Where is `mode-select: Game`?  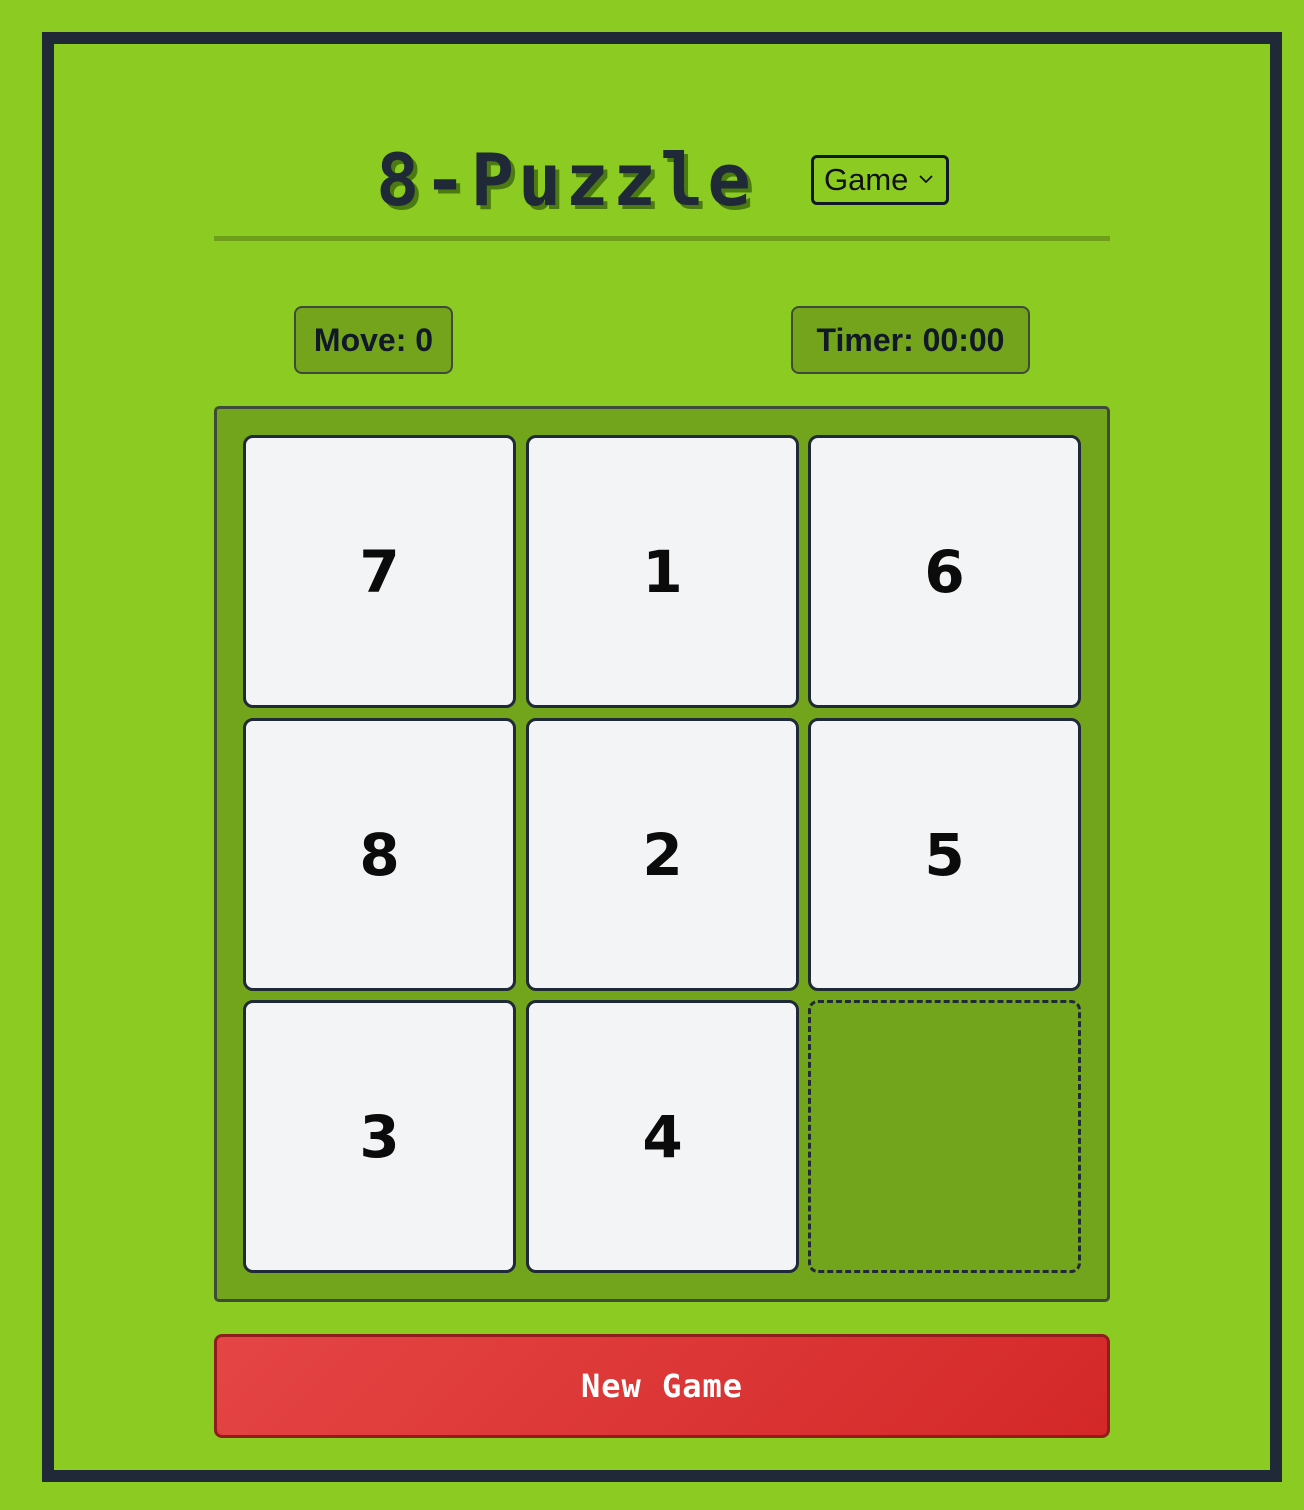 mode-select: Game is located at coordinates (880, 180).